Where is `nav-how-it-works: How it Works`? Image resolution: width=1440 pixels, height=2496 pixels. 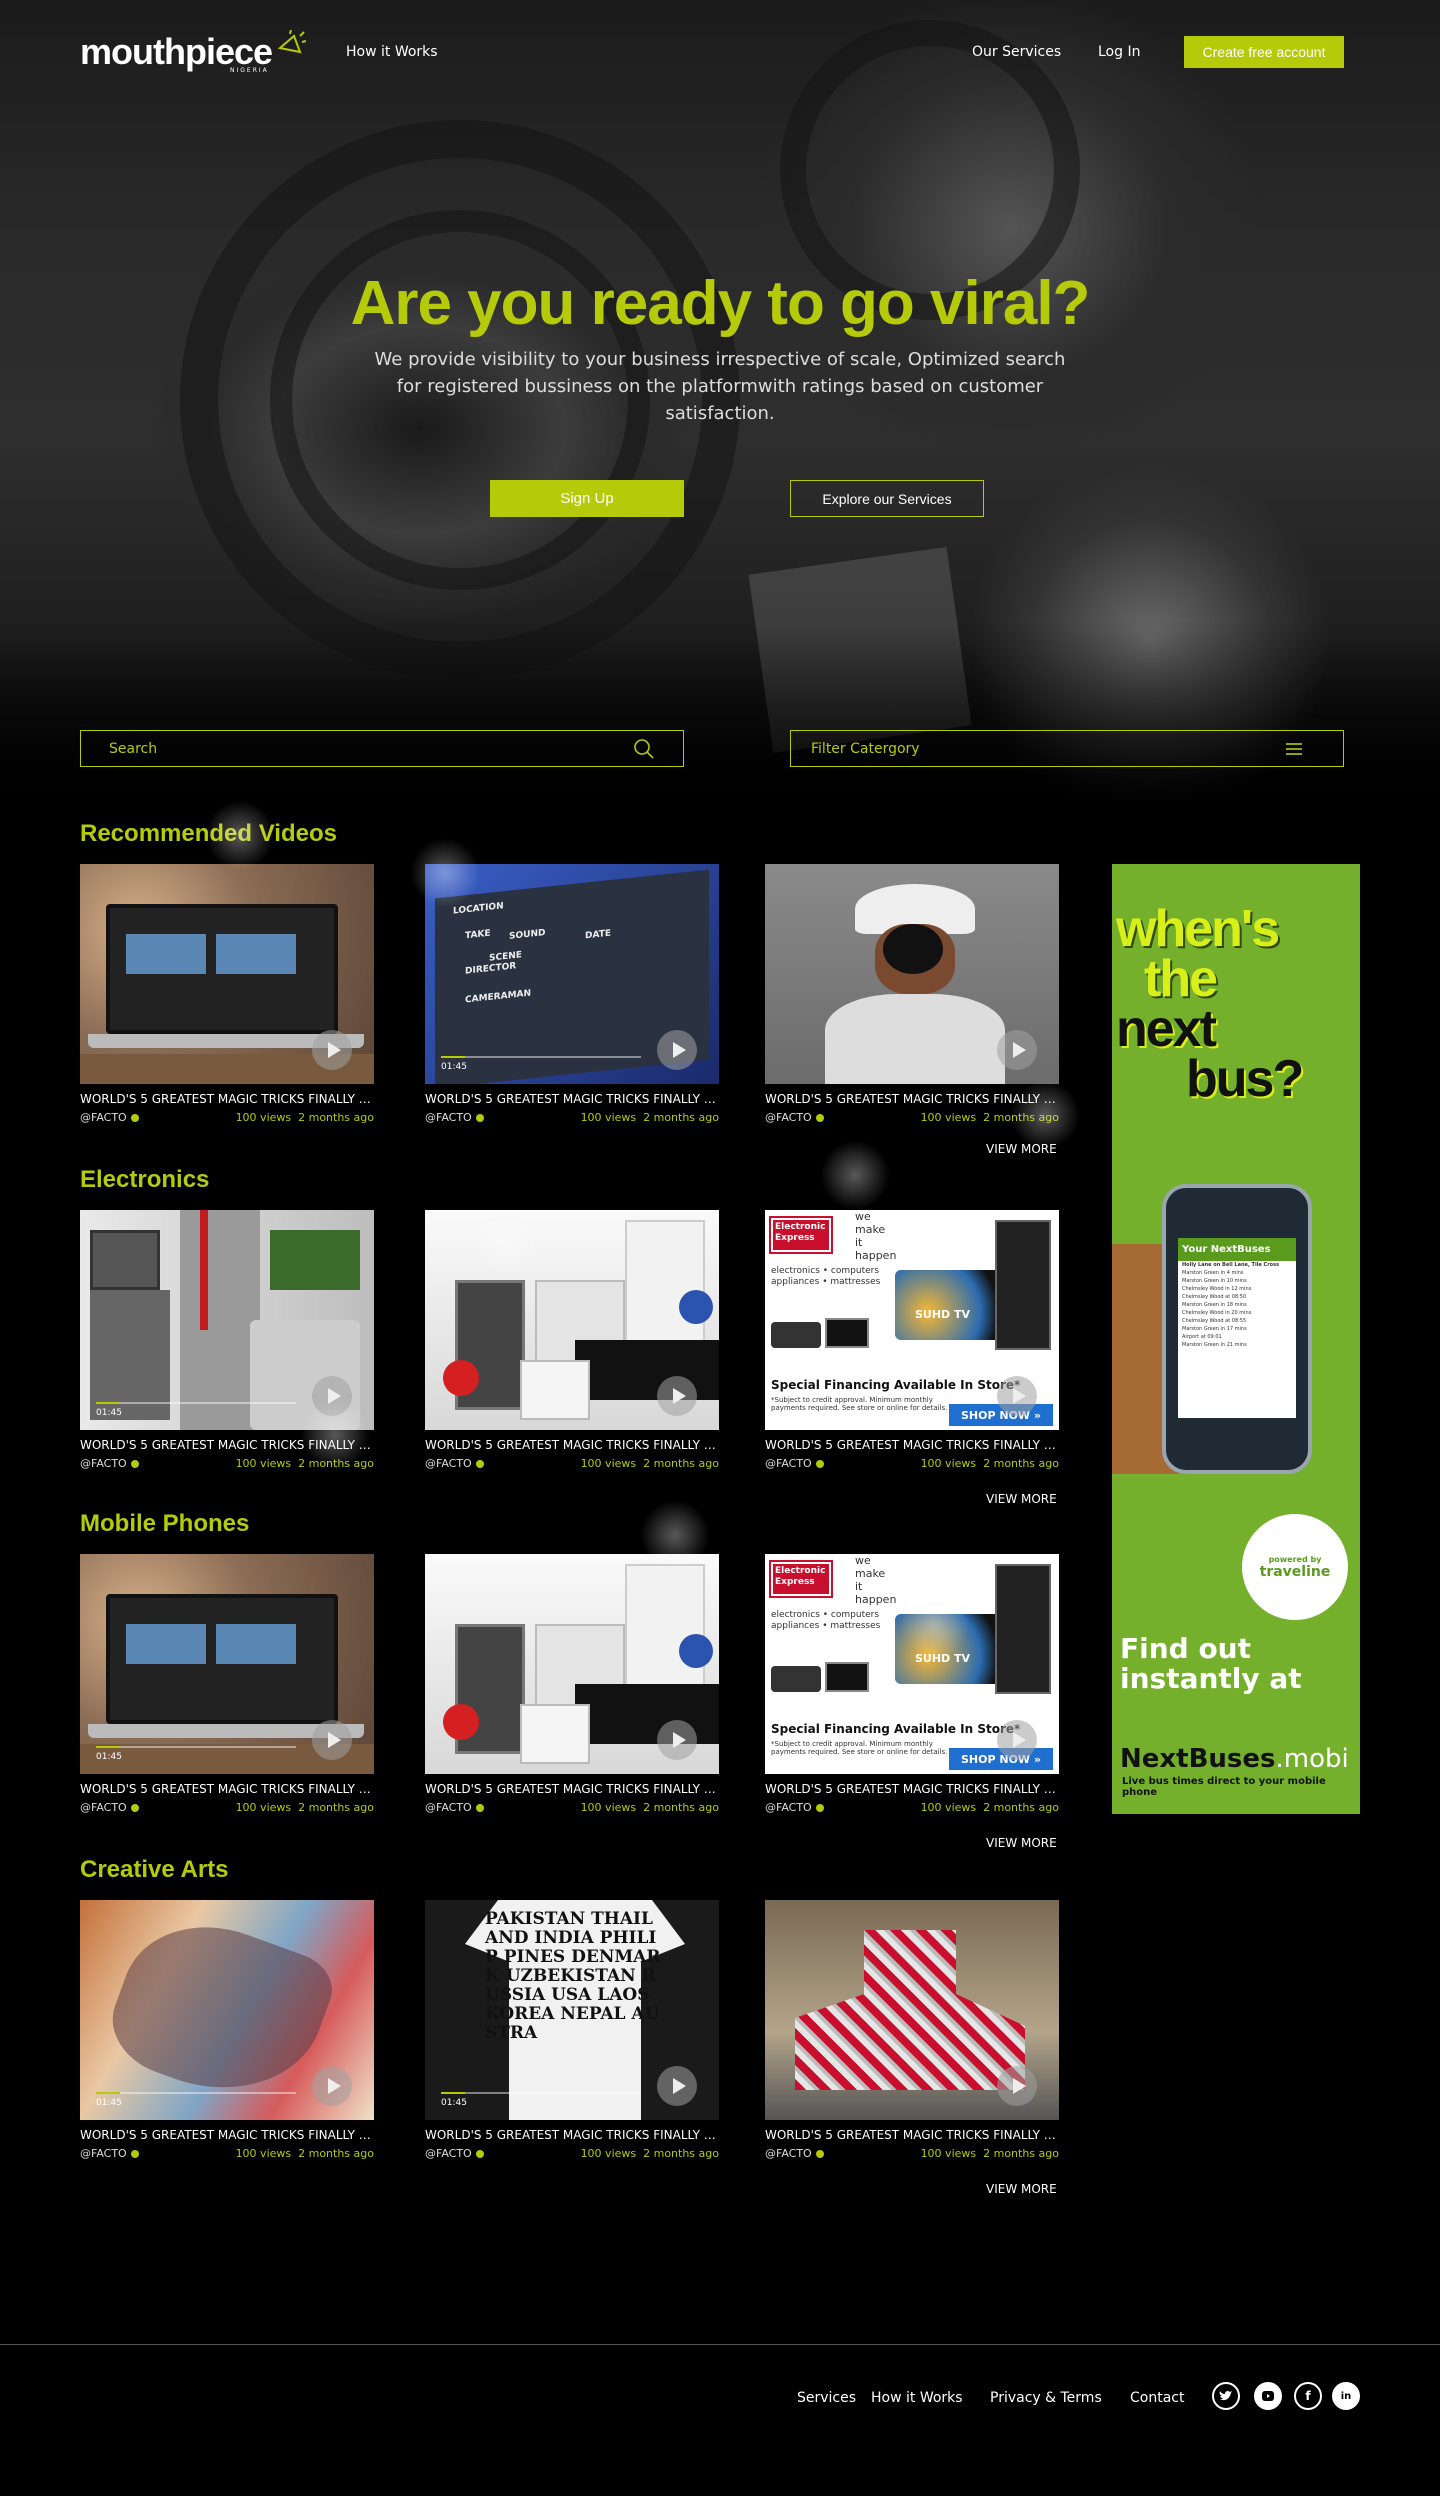 nav-how-it-works: How it Works is located at coordinates (392, 52).